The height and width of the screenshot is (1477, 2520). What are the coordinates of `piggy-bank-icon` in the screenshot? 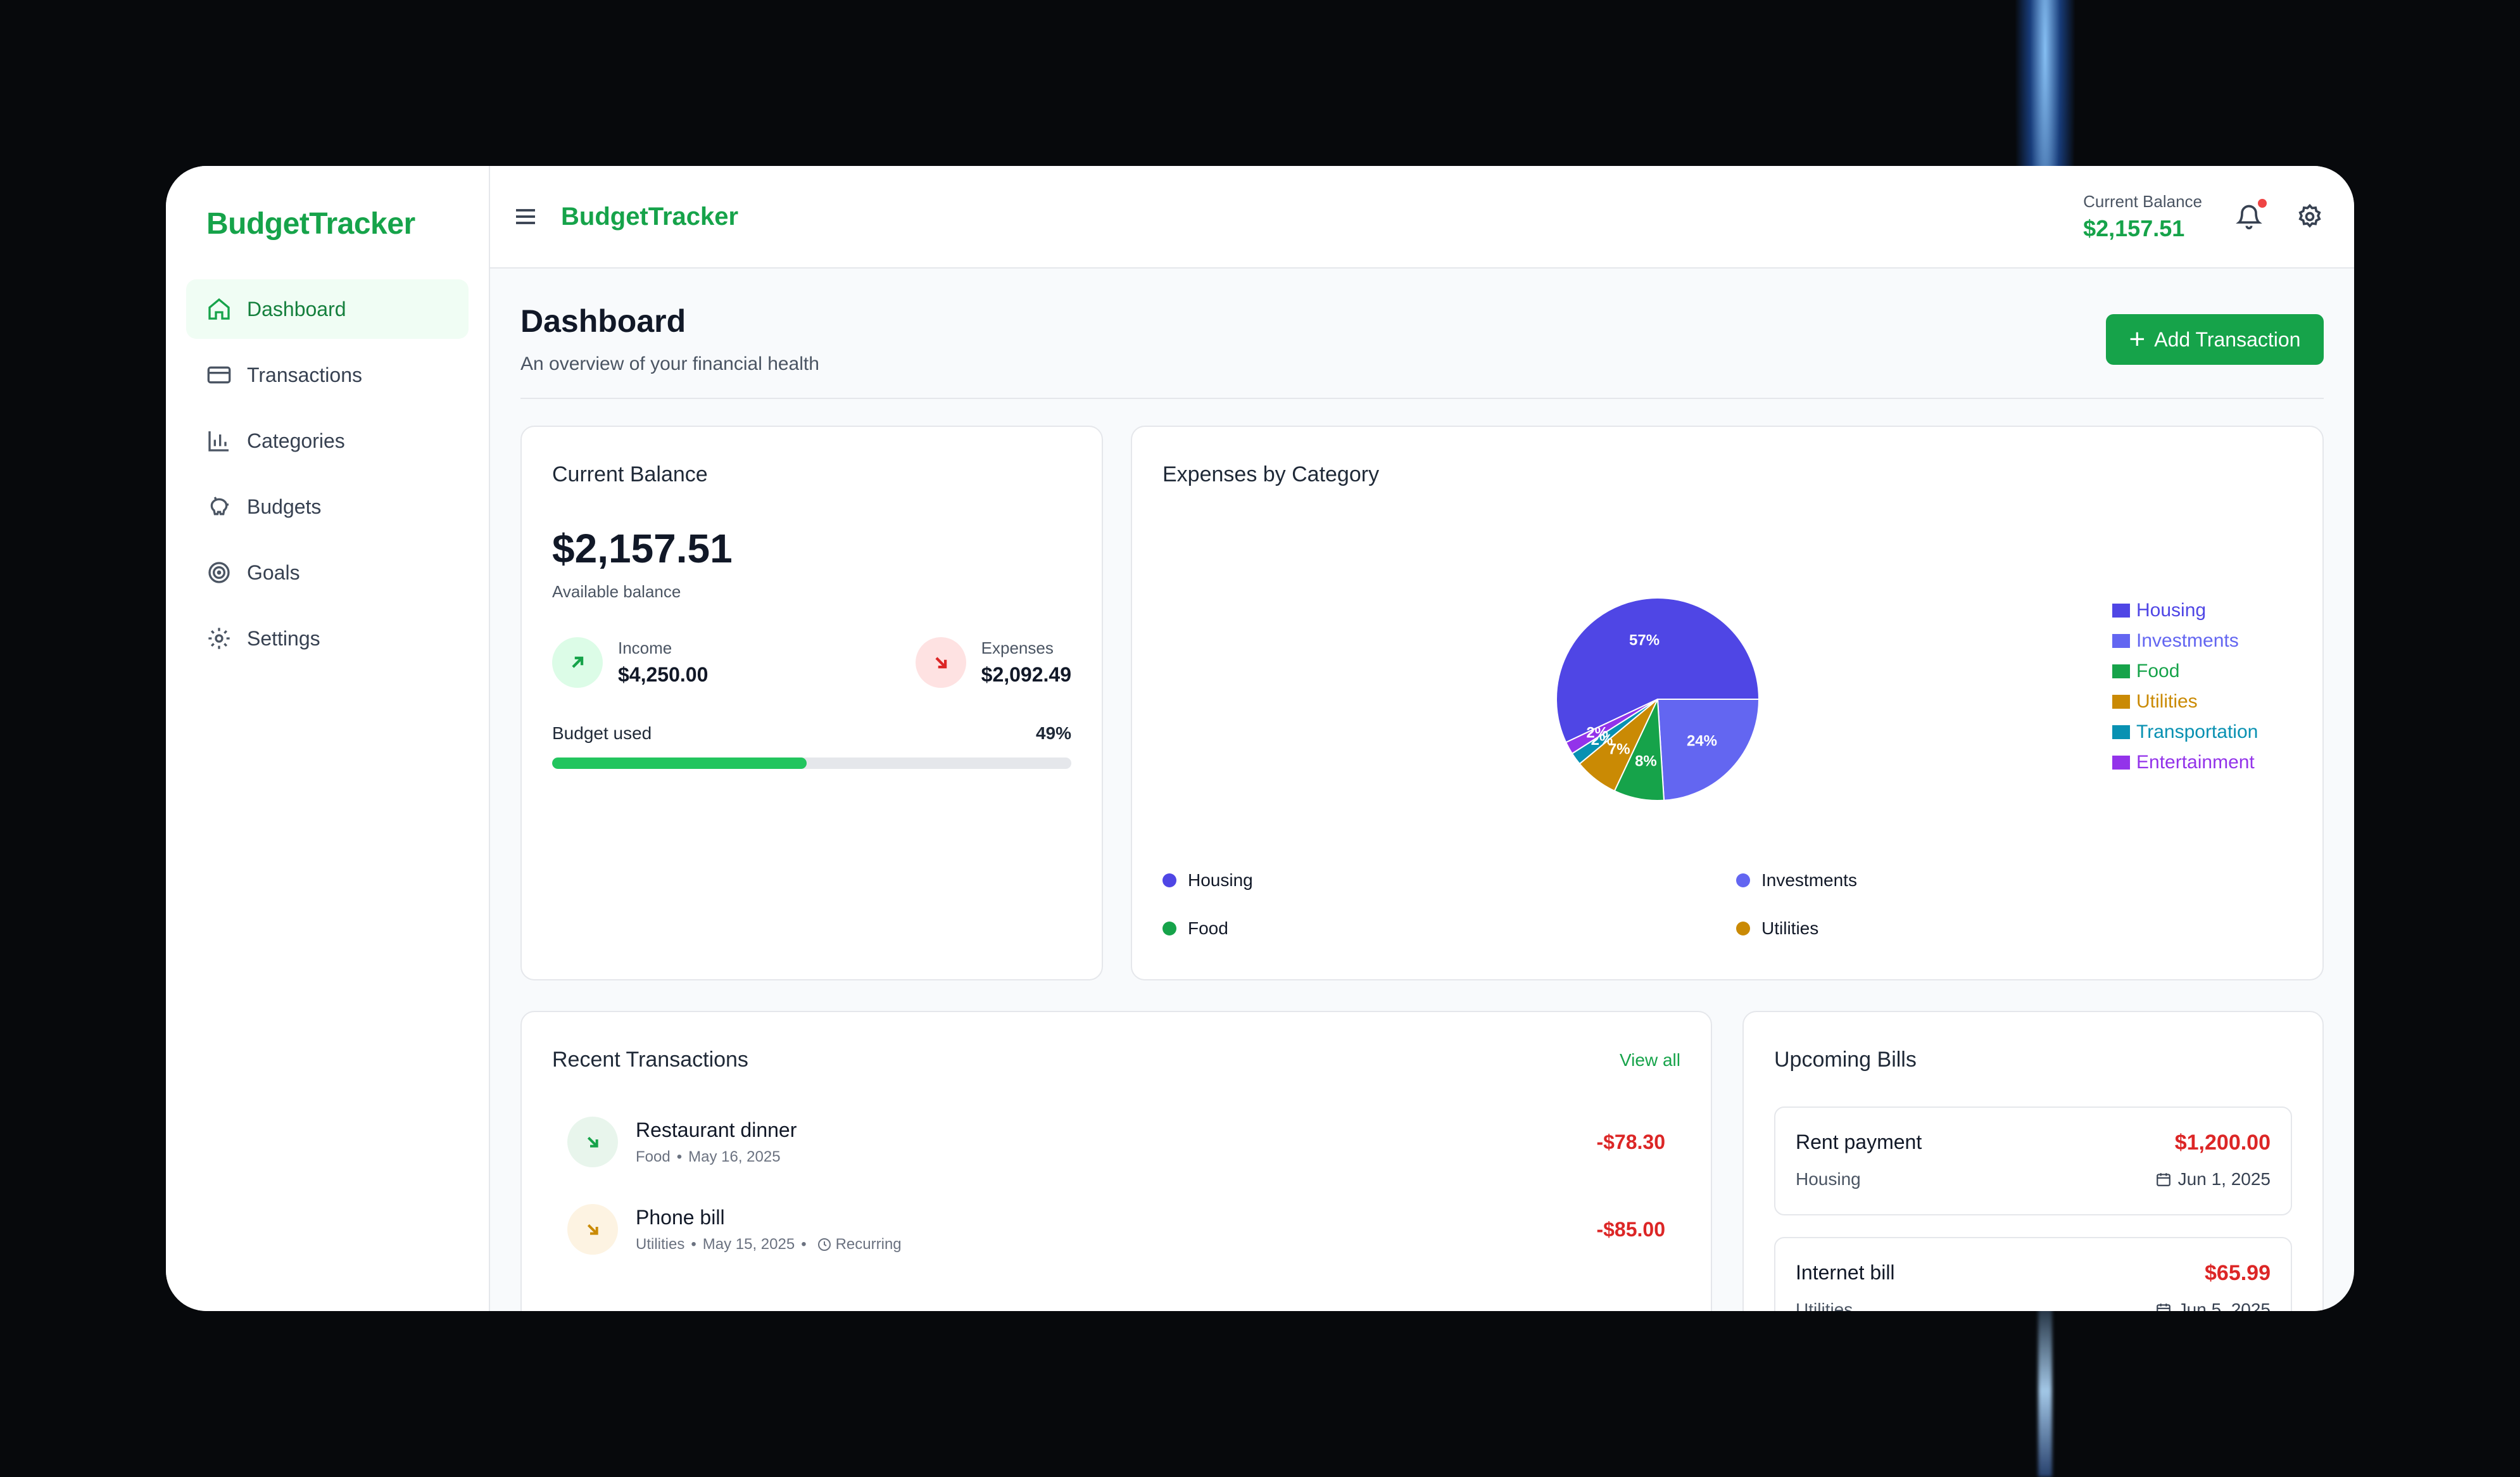 It's located at (219, 506).